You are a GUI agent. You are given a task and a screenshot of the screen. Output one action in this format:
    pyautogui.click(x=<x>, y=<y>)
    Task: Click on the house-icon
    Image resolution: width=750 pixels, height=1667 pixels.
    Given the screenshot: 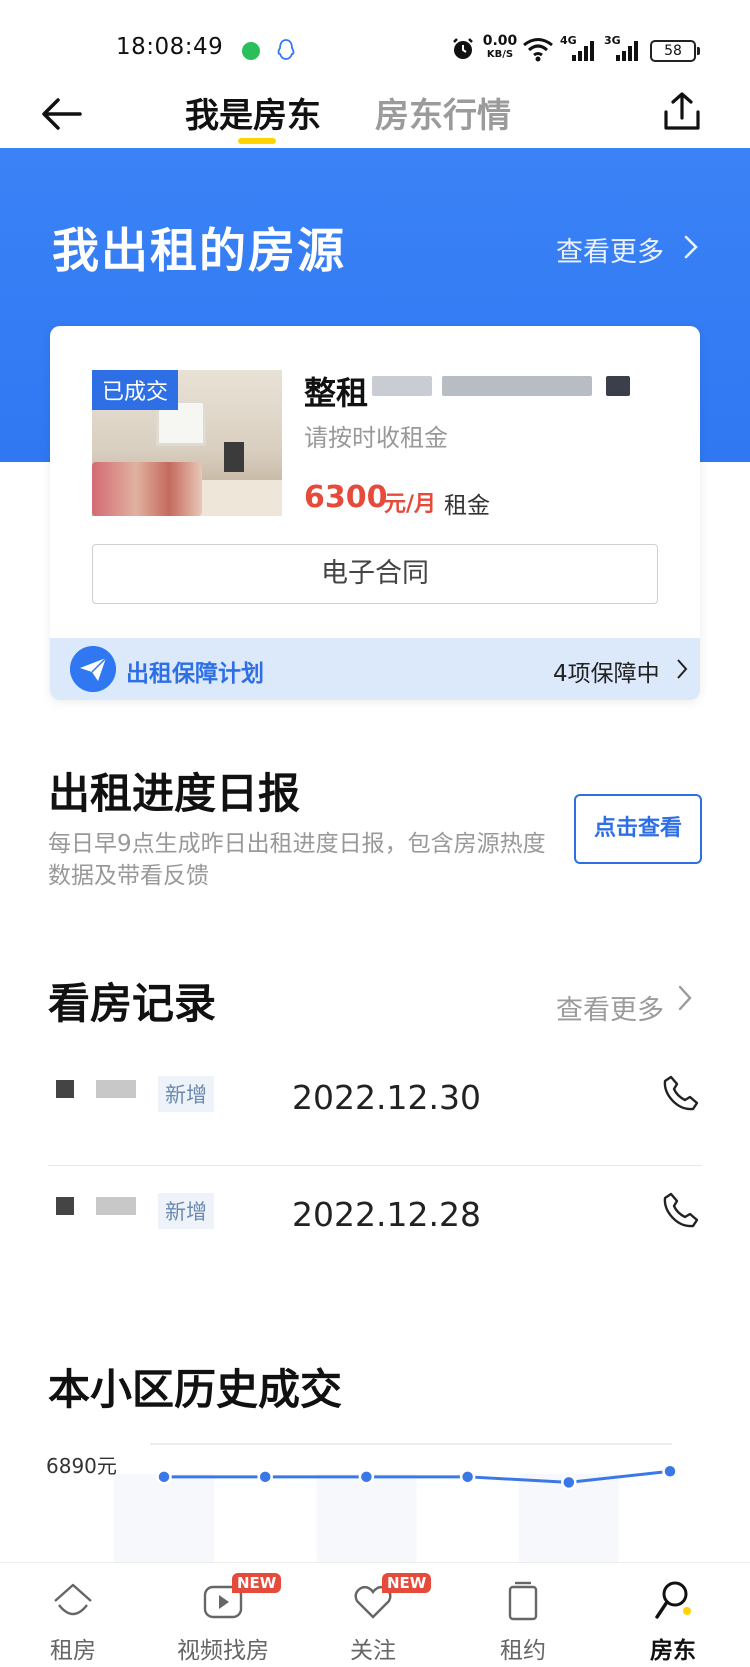 What is the action you would take?
    pyautogui.click(x=73, y=1599)
    